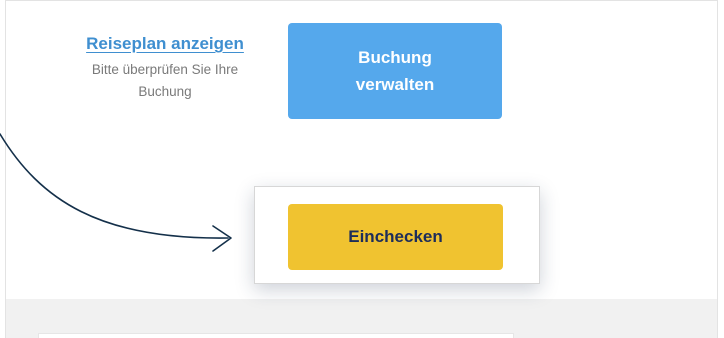 This screenshot has width=724, height=338. What do you see at coordinates (165, 80) in the screenshot?
I see `itinerary-help-text: Bitte überprüfen Sie Ihre Buchung` at bounding box center [165, 80].